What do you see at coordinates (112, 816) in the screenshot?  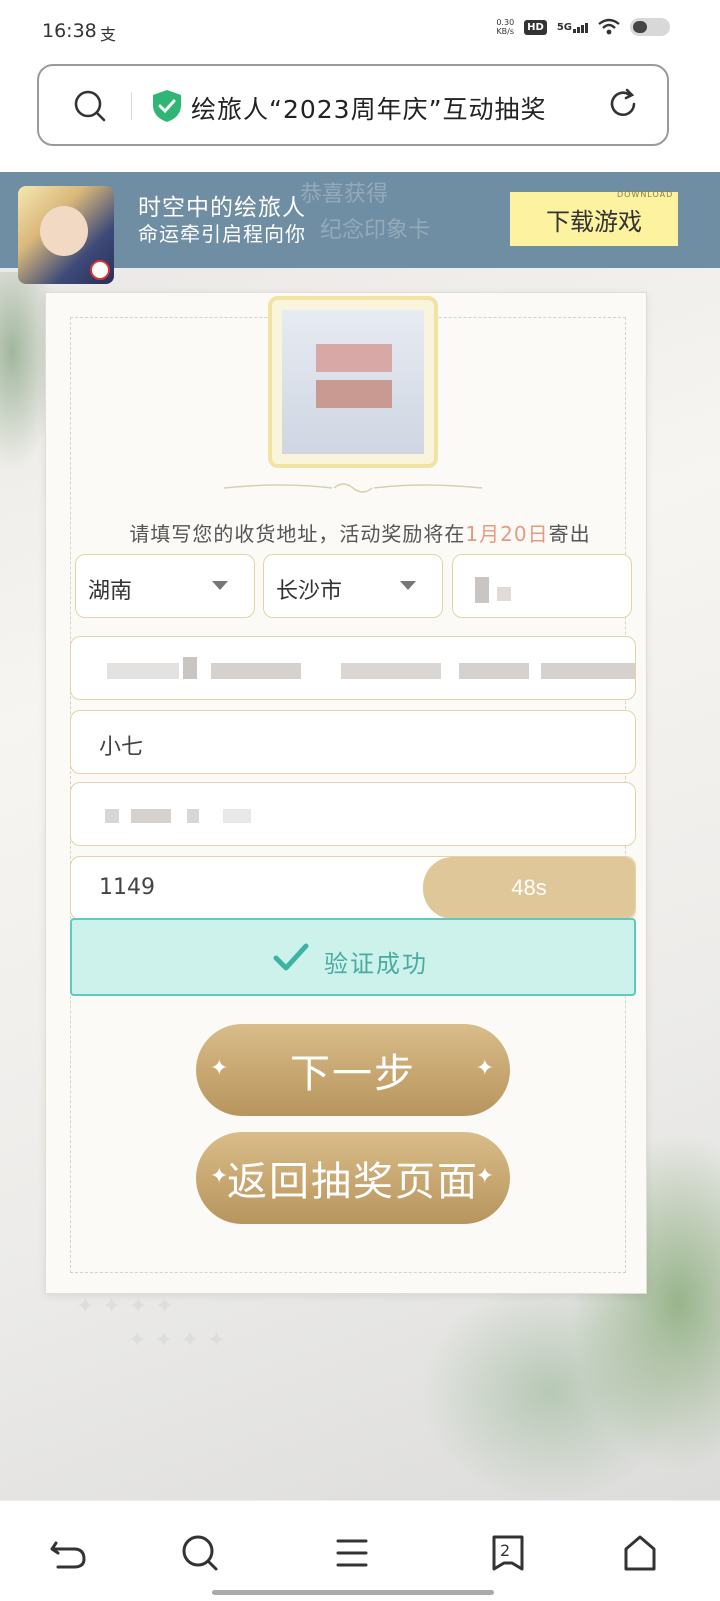 I see `redacted-phone` at bounding box center [112, 816].